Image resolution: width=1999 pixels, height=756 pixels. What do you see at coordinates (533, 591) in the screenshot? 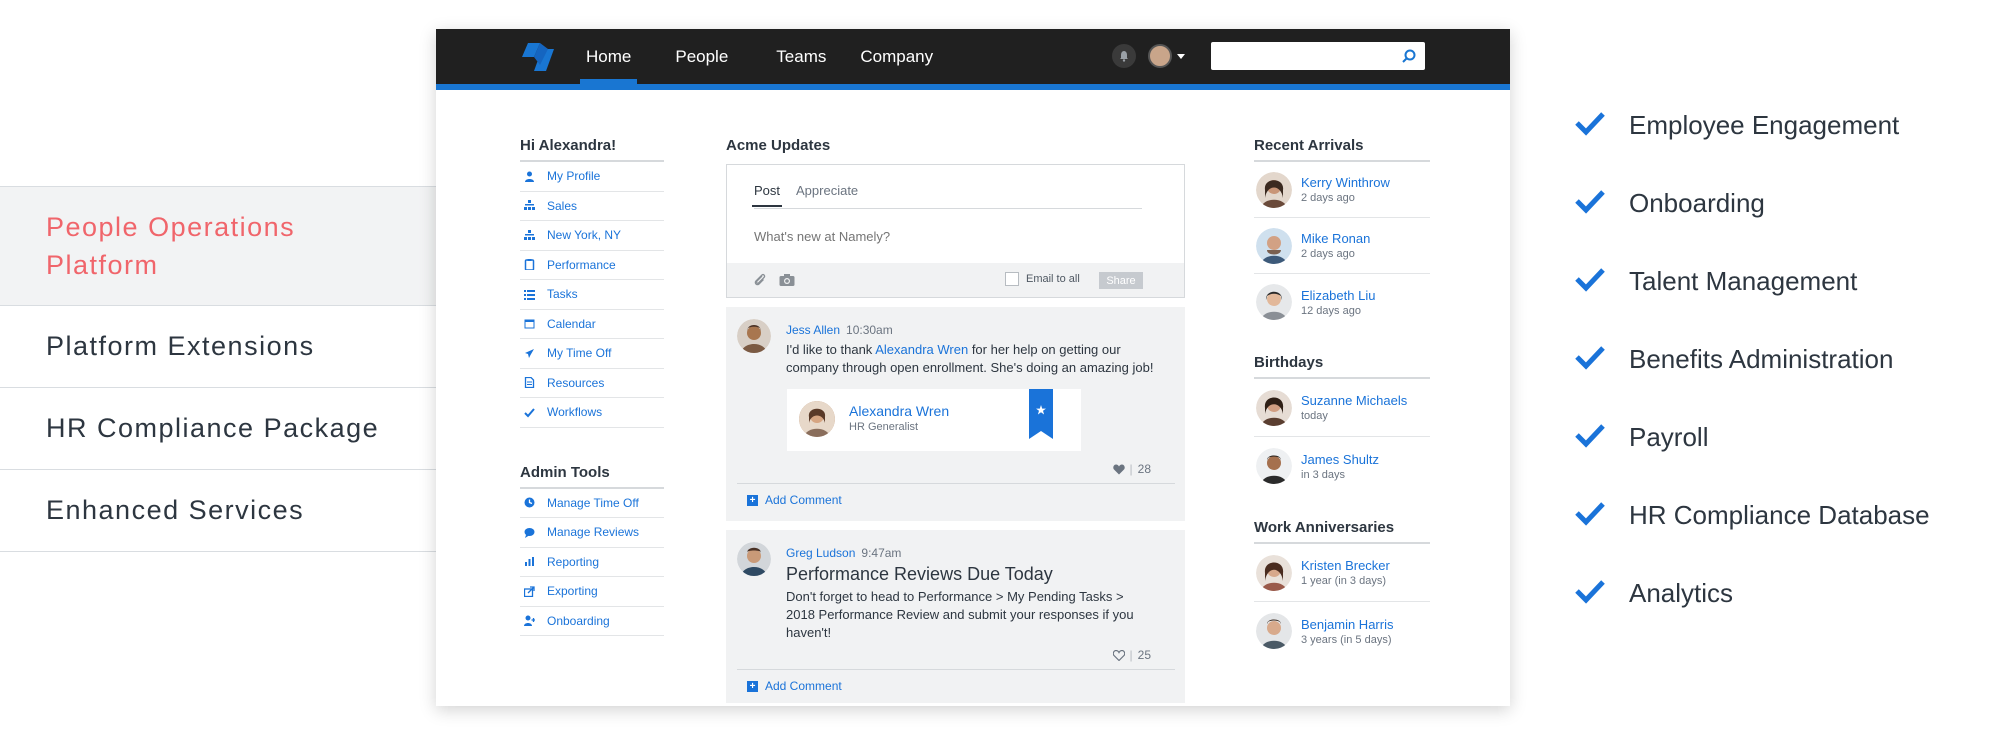
I see `export-icon` at bounding box center [533, 591].